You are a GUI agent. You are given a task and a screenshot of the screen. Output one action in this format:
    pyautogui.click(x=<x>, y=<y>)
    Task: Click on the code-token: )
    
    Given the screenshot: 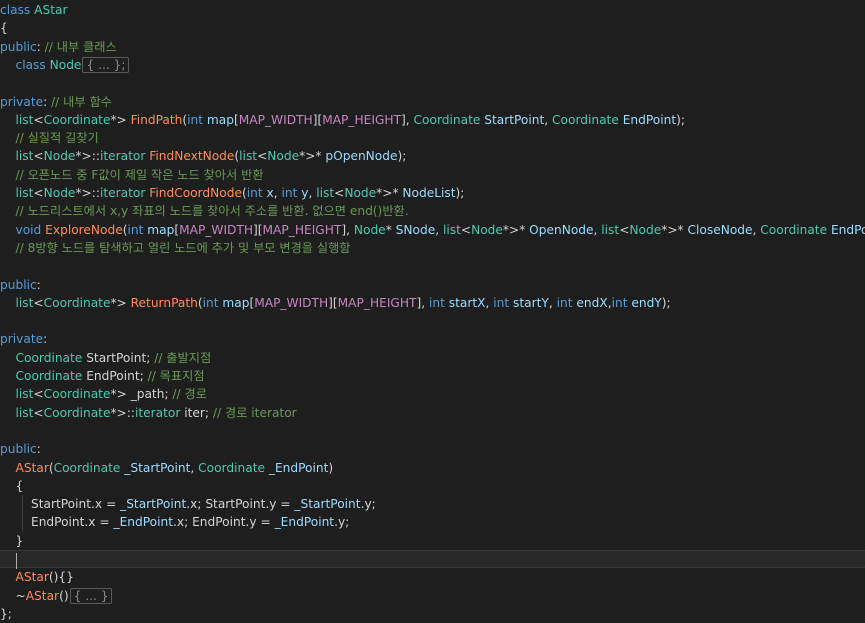 What is the action you would take?
    pyautogui.click(x=331, y=467)
    